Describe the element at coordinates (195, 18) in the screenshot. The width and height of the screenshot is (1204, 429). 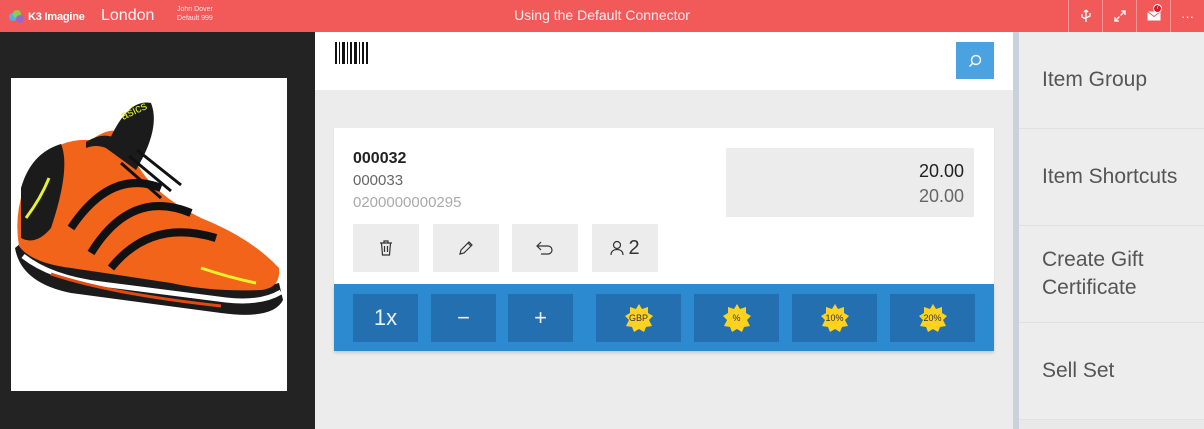
I see `user-detail: Default 999` at that location.